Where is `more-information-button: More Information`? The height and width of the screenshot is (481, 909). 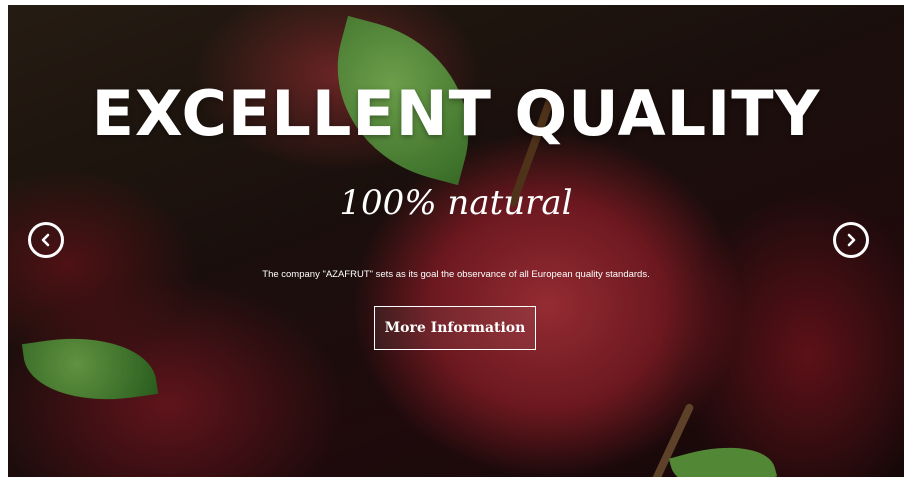 more-information-button: More Information is located at coordinates (455, 328).